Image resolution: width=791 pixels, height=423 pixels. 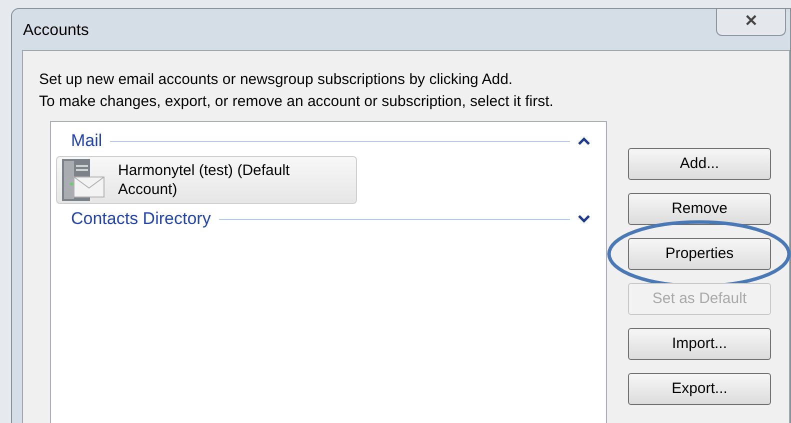 I want to click on dialog-button: Properties, so click(x=699, y=254).